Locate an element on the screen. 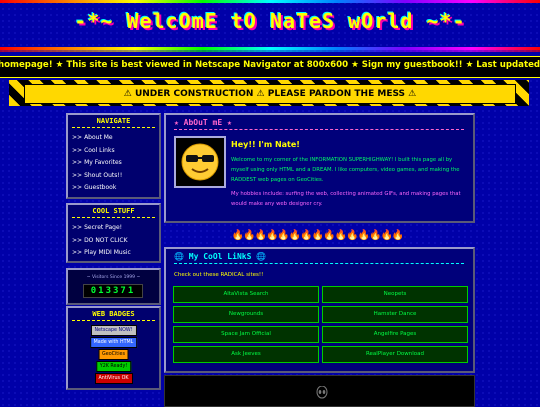 This screenshot has height=407, width=540. cool-link: Secret Page! is located at coordinates (103, 227).